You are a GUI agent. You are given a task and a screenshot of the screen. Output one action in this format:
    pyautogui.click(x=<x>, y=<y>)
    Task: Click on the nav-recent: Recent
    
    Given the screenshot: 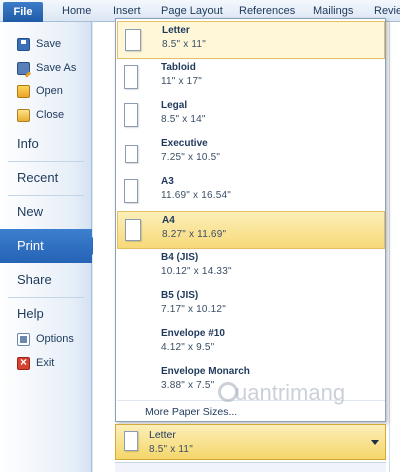 What is the action you would take?
    pyautogui.click(x=46, y=178)
    